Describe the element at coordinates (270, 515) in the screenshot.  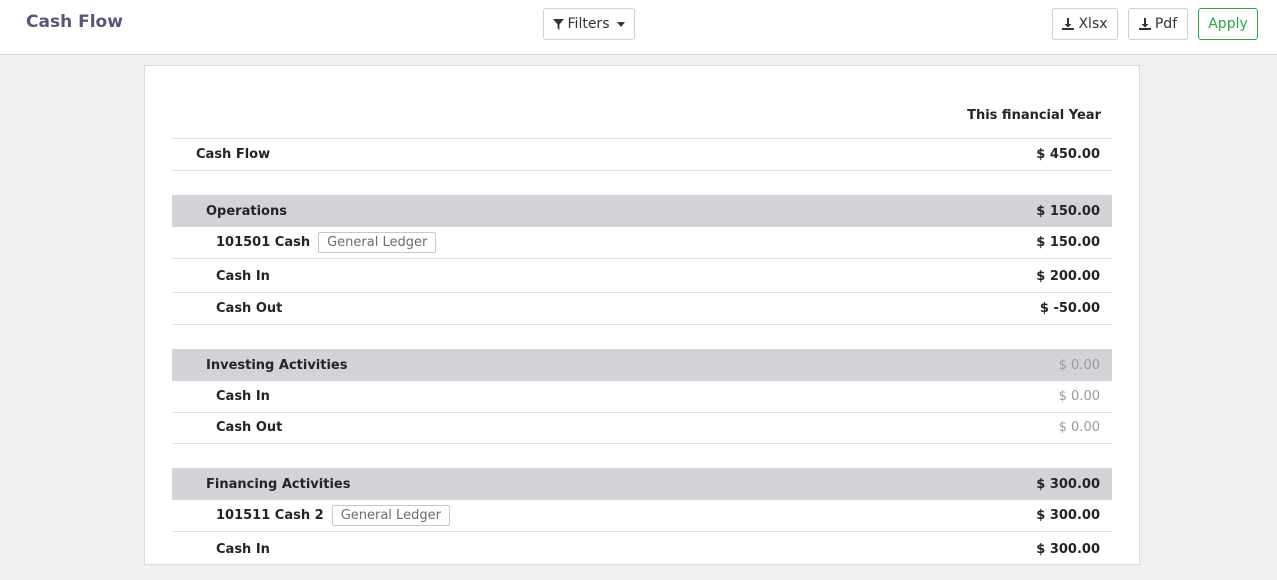
I see `row-label: 101511 Cash 2` at that location.